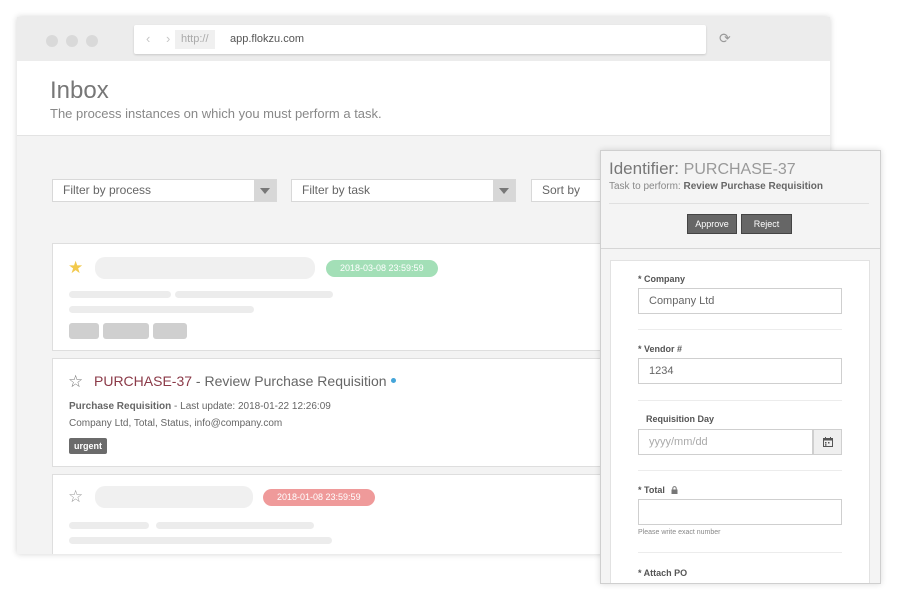 The image size is (900, 594). Describe the element at coordinates (674, 490) in the screenshot. I see `lock-icon` at that location.